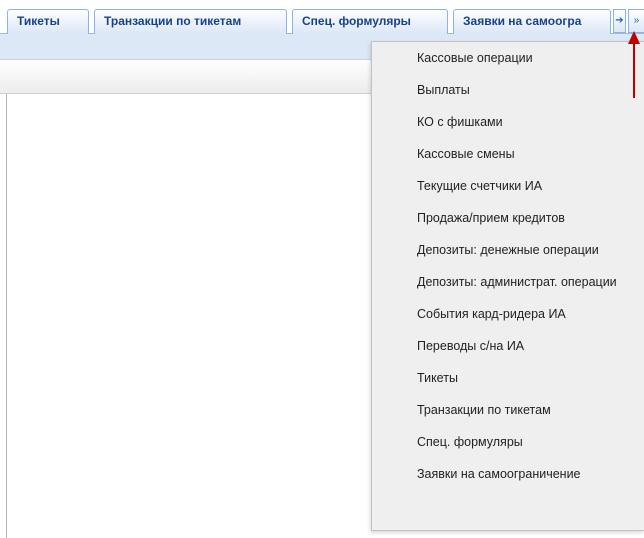  What do you see at coordinates (508, 346) in the screenshot?
I see `menu-item-transfers: Переводы с/на ИА` at bounding box center [508, 346].